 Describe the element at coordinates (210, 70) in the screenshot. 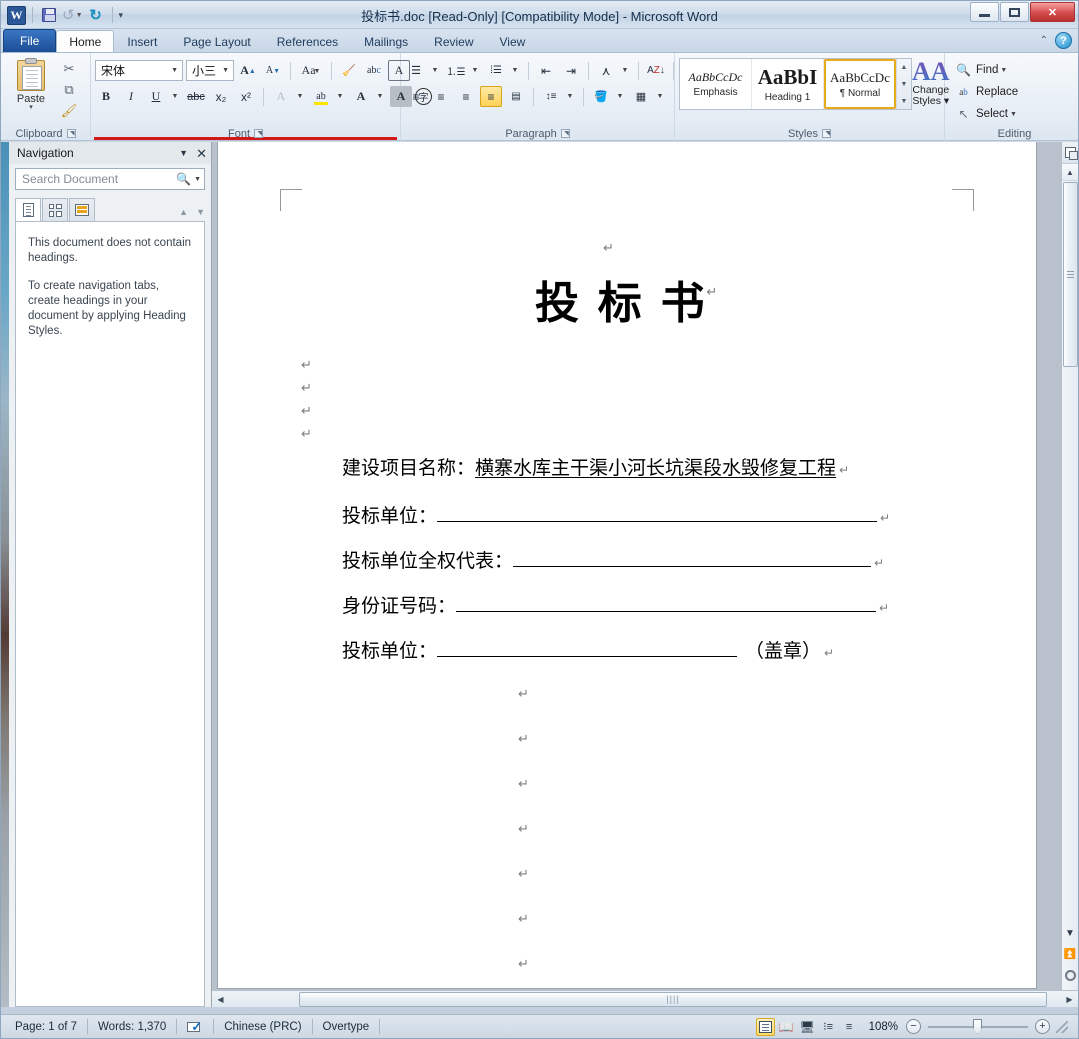

I see `font-size-input: 小三 ▼` at that location.